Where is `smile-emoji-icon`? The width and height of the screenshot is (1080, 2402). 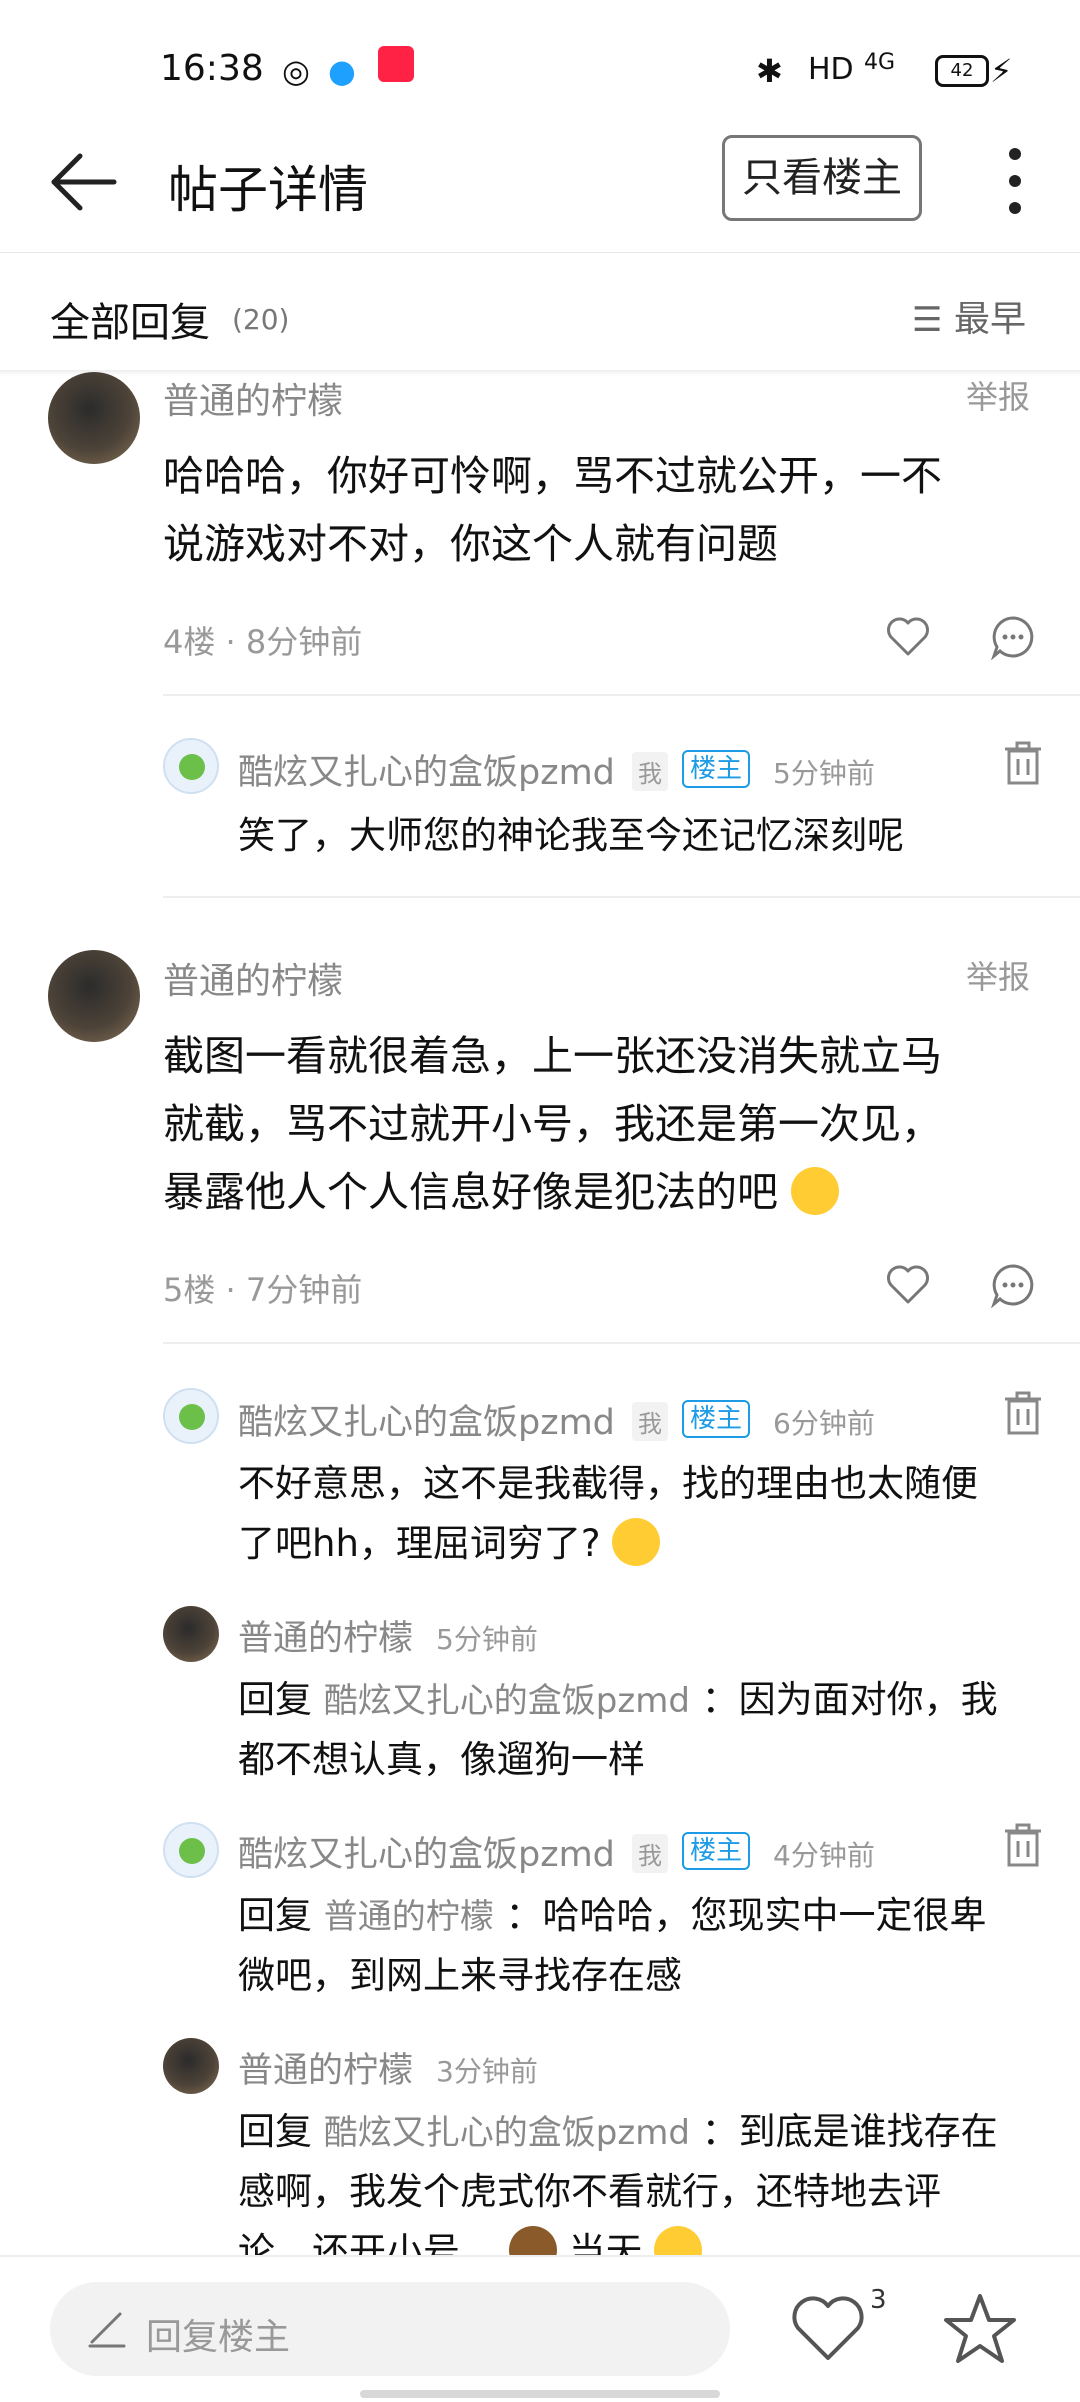
smile-emoji-icon is located at coordinates (636, 1541).